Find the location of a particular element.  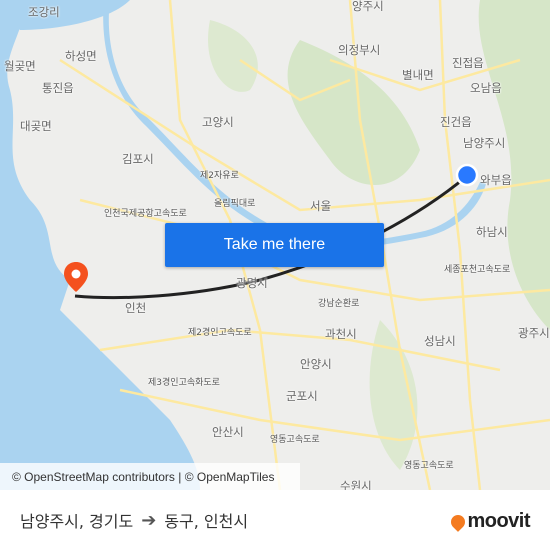

map-label: 월곶면 is located at coordinates (20, 66).